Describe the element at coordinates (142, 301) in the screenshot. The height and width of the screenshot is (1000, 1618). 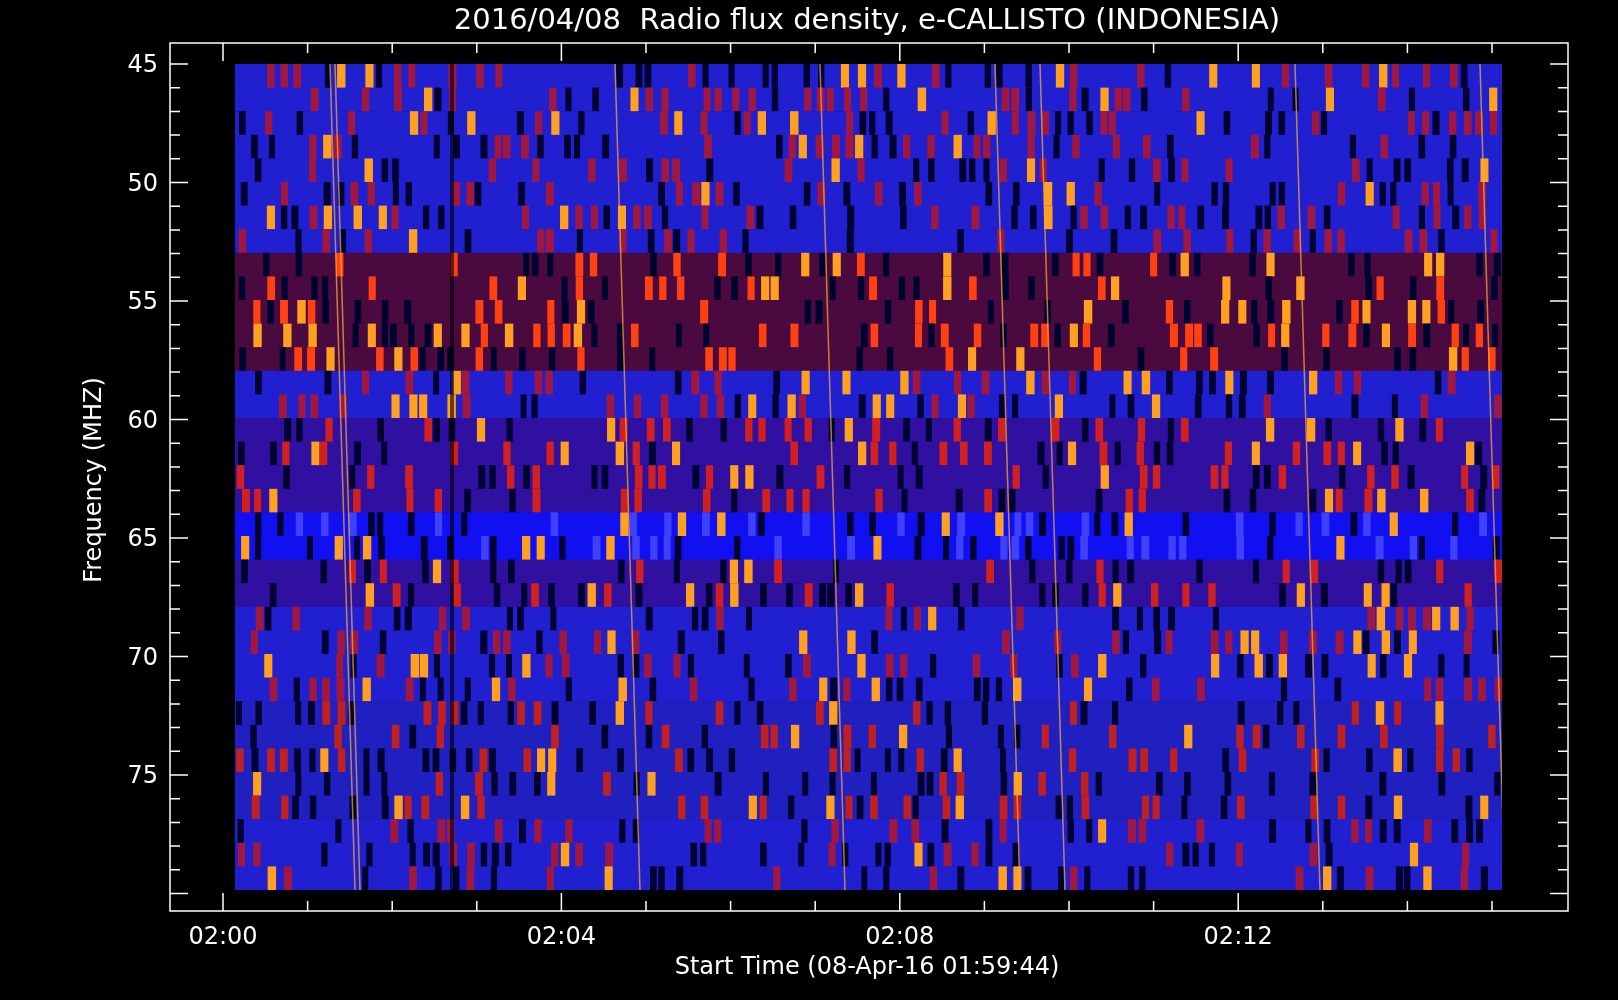
I see `y-tick-label: 55` at that location.